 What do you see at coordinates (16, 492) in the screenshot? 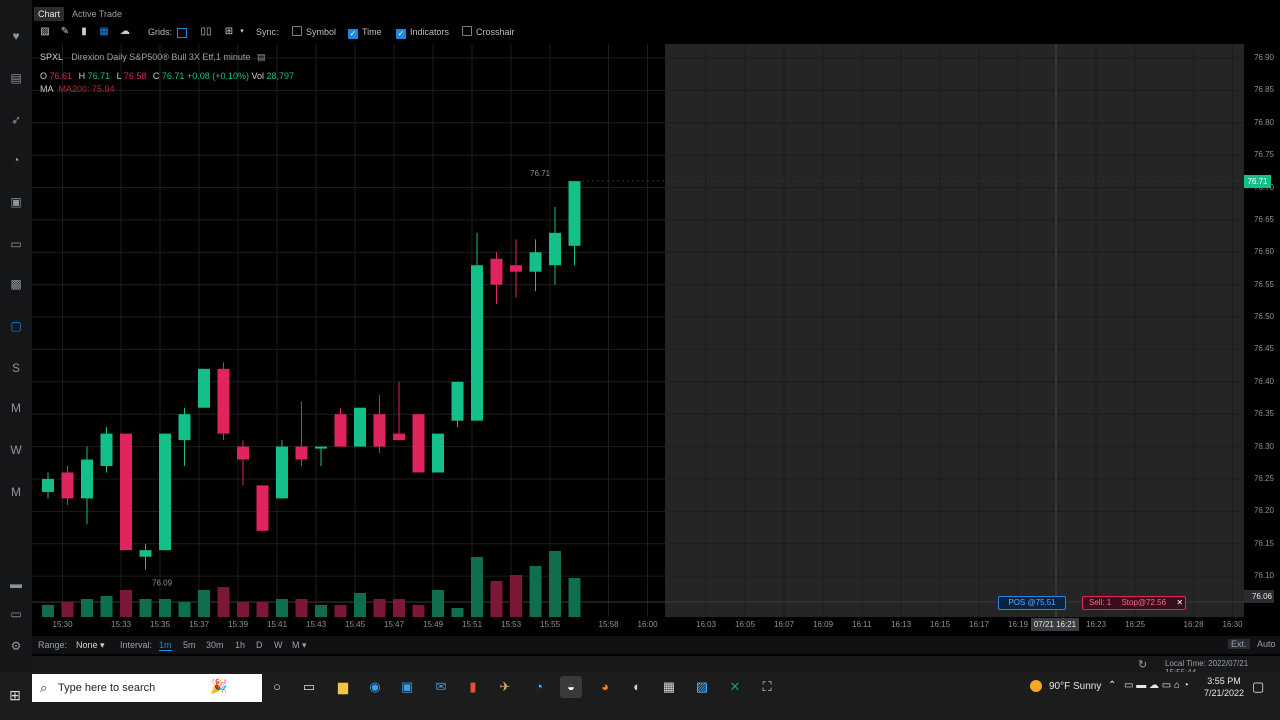
I see `m2-icon: M` at bounding box center [16, 492].